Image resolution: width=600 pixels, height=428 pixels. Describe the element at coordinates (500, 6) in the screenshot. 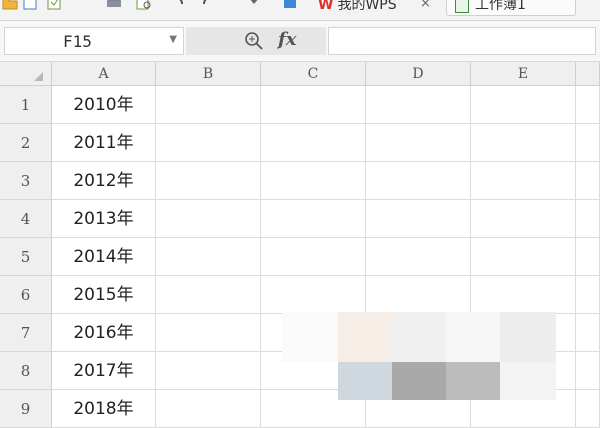

I see `tab-book-label: 工作簿1` at that location.